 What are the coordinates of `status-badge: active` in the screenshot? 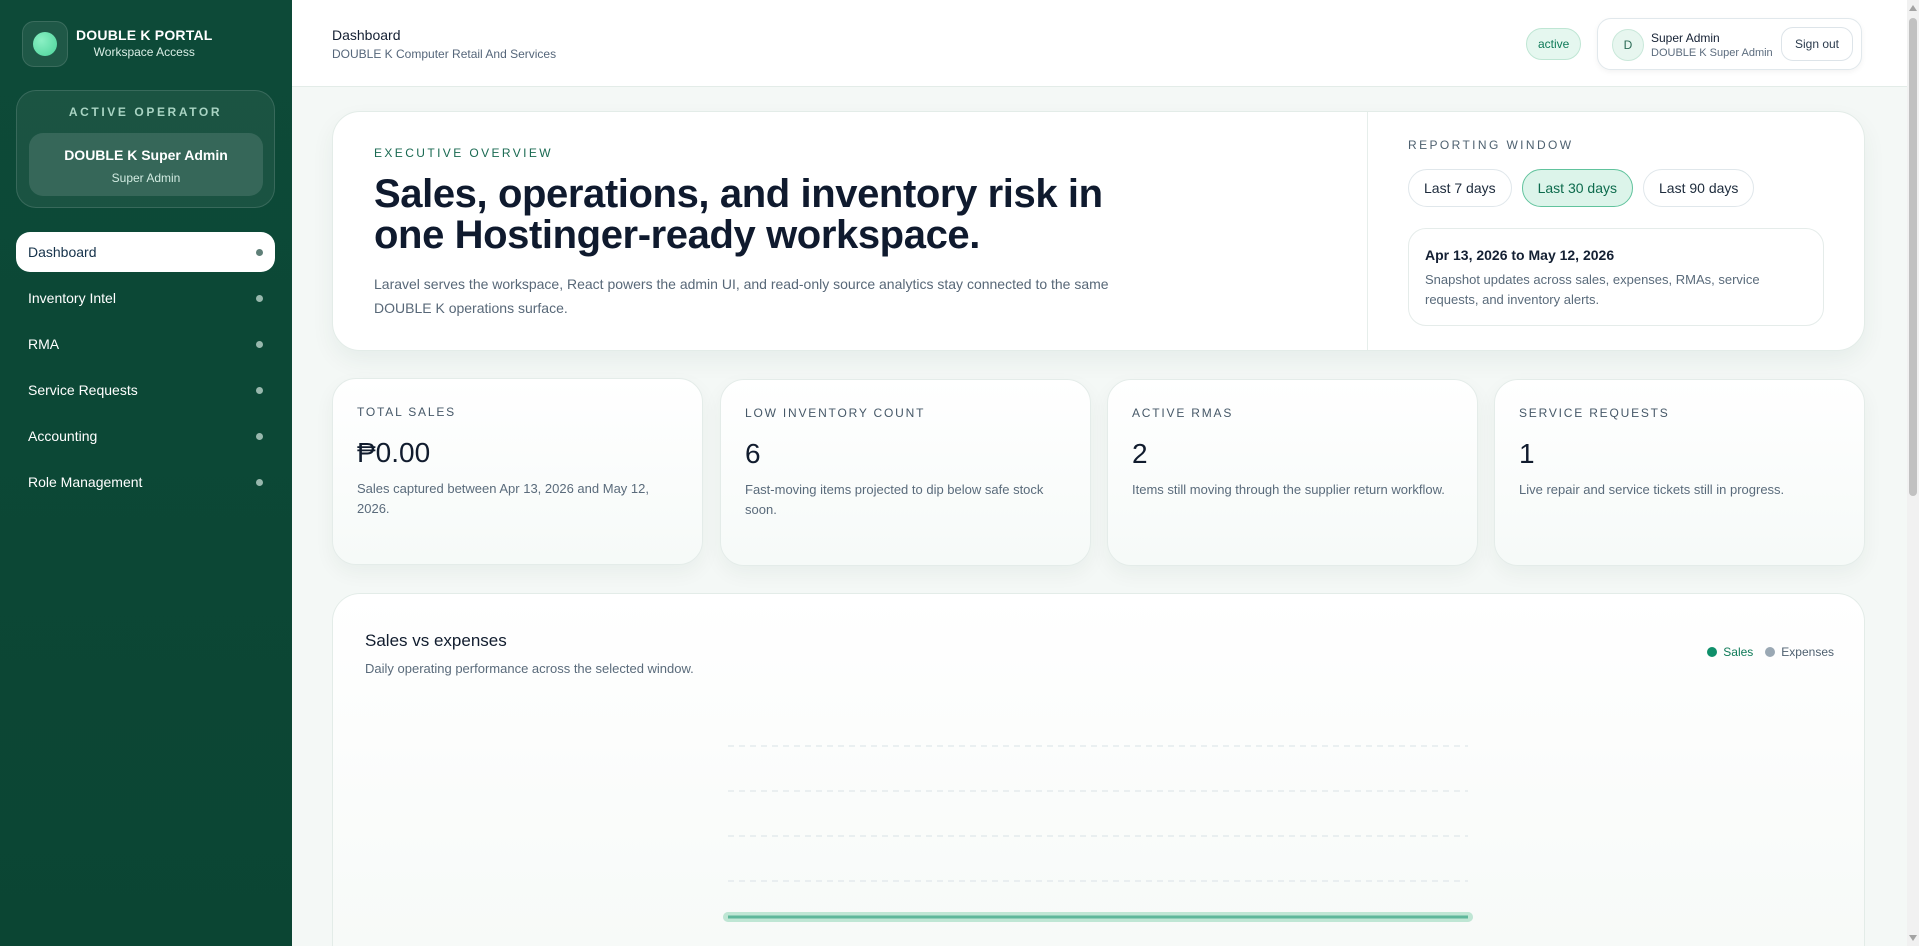 It's located at (1554, 44).